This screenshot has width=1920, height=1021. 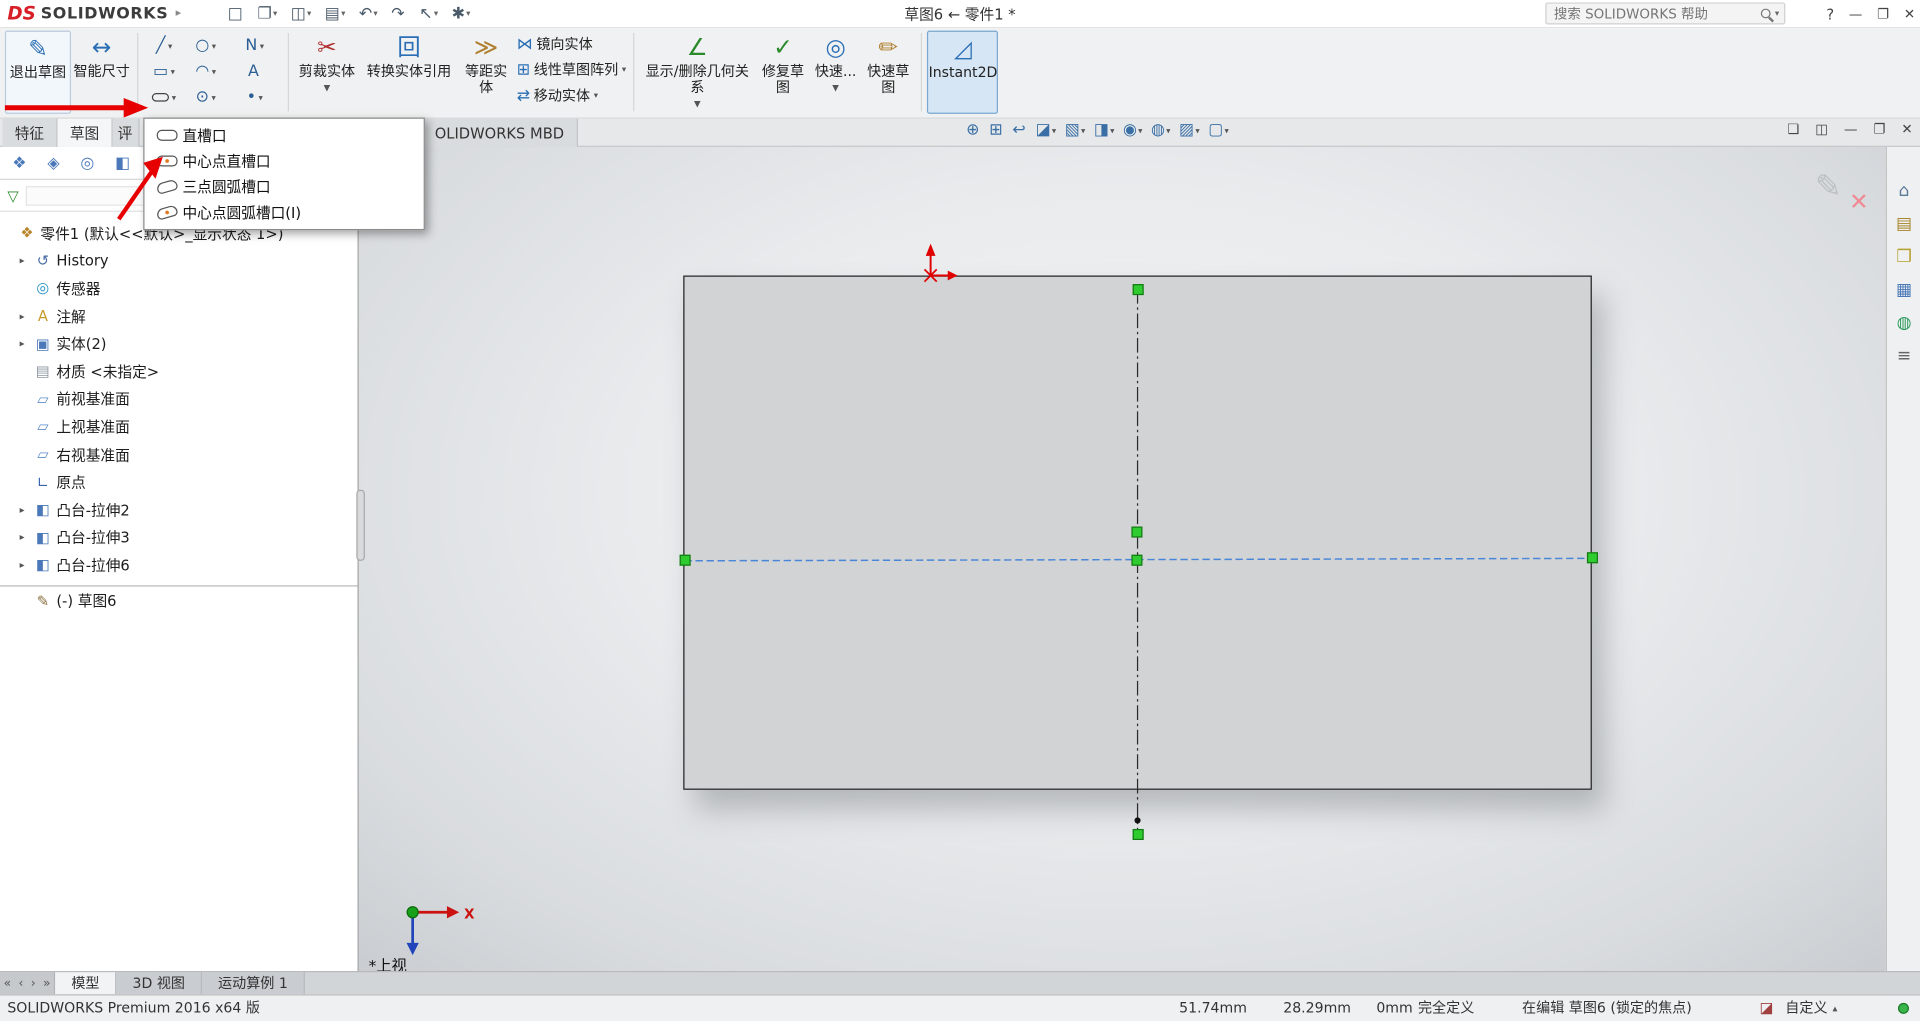 I want to click on line-tool-icon: ╱ ▾, so click(x=164, y=46).